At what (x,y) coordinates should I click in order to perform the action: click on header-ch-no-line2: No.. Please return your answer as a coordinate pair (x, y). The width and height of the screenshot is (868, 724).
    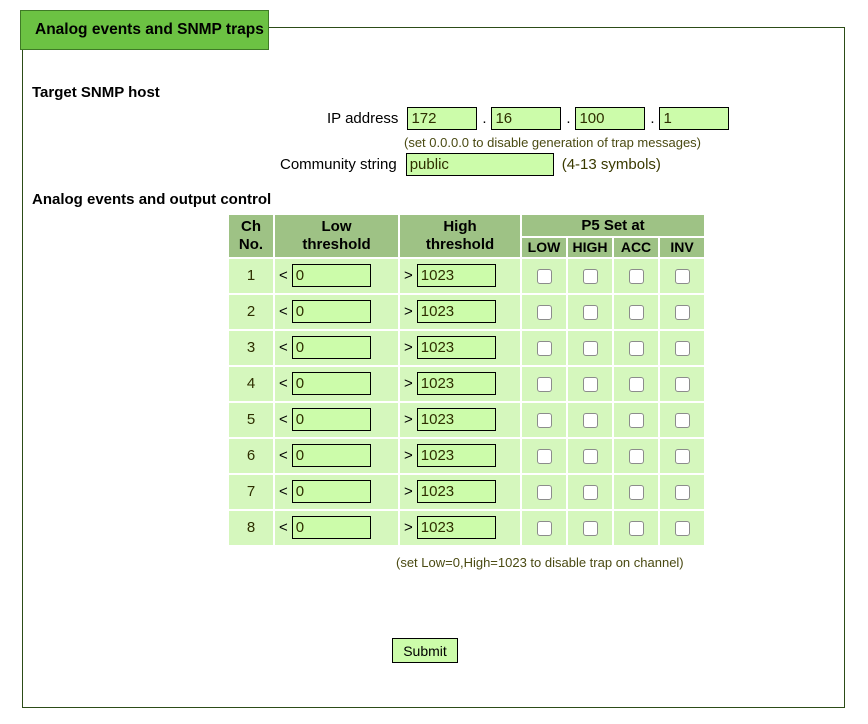
    Looking at the image, I should click on (251, 244).